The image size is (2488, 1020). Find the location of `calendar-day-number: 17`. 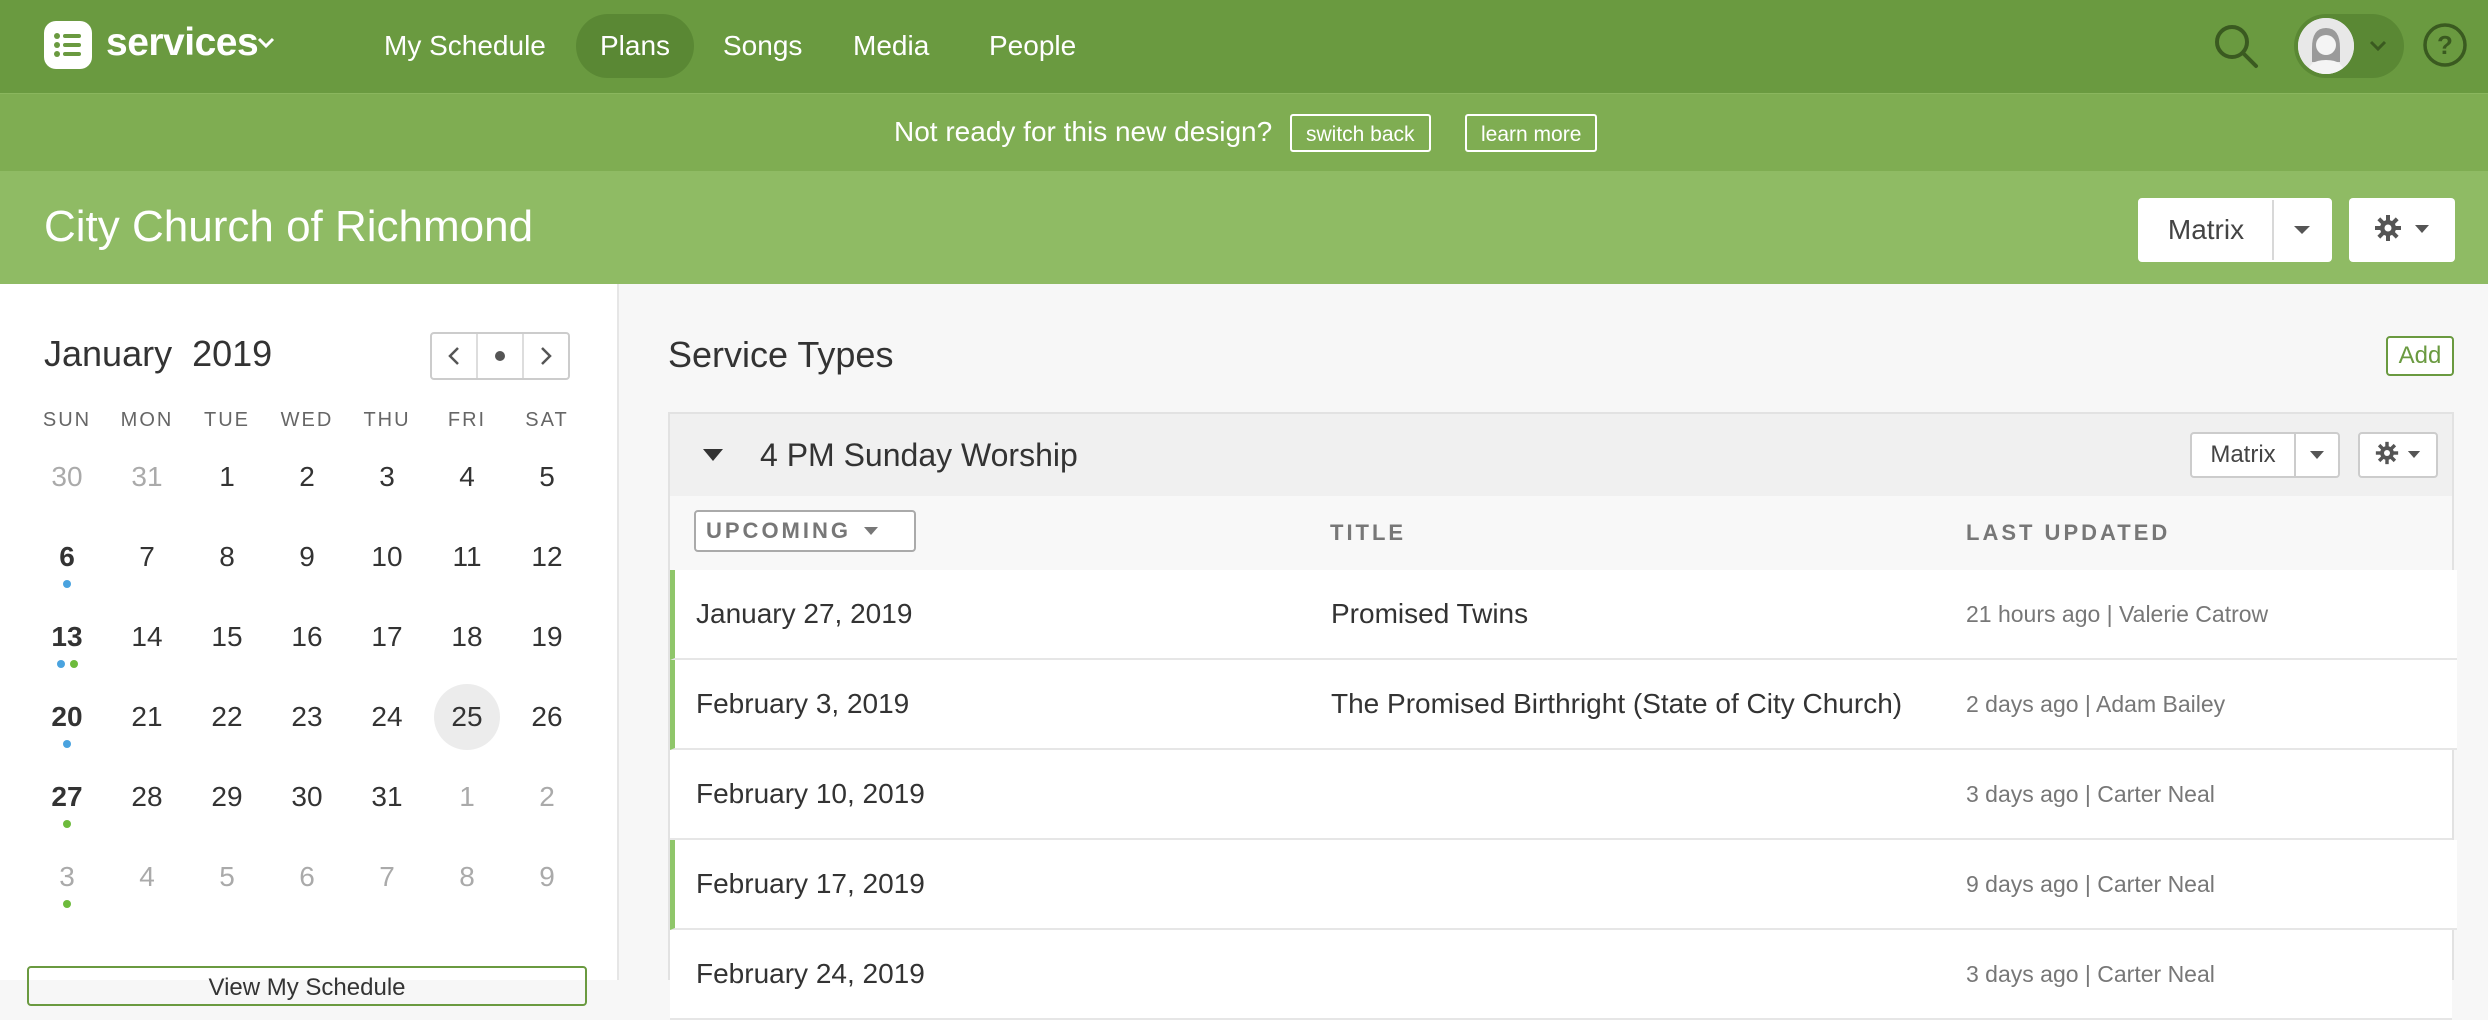

calendar-day-number: 17 is located at coordinates (387, 636).